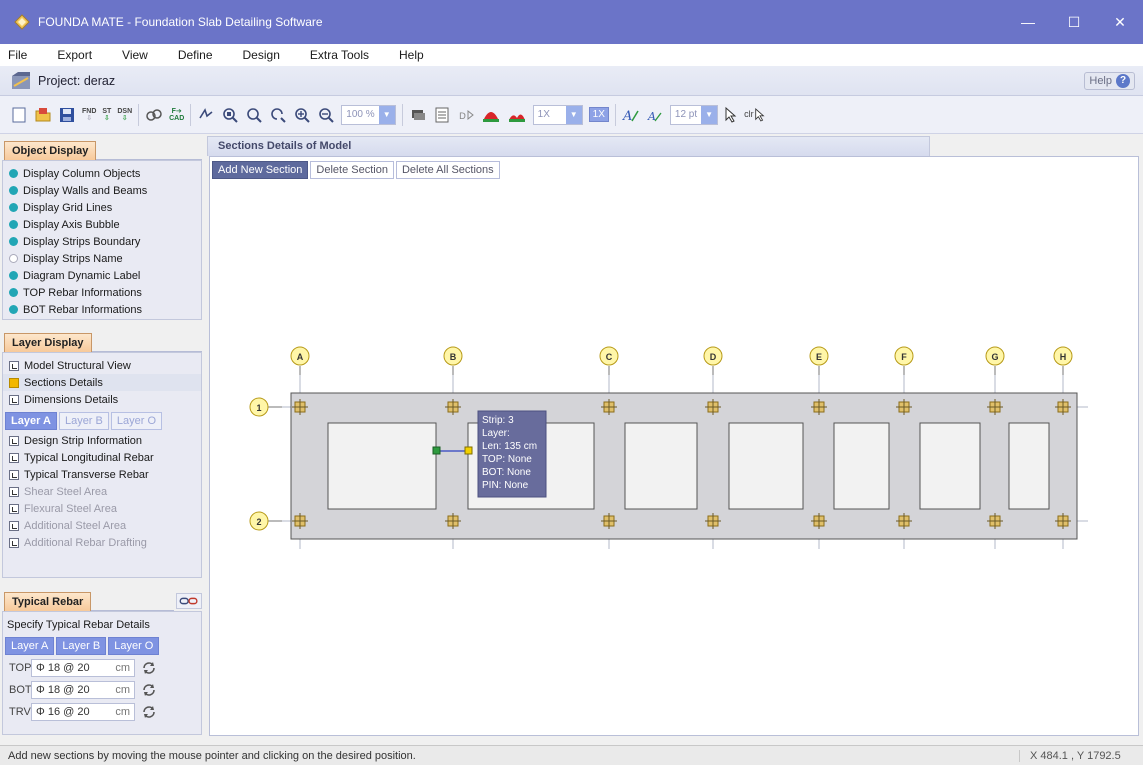 The width and height of the screenshot is (1143, 765). Describe the element at coordinates (102, 382) in the screenshot. I see `view-sections-details: Sections Details` at that location.